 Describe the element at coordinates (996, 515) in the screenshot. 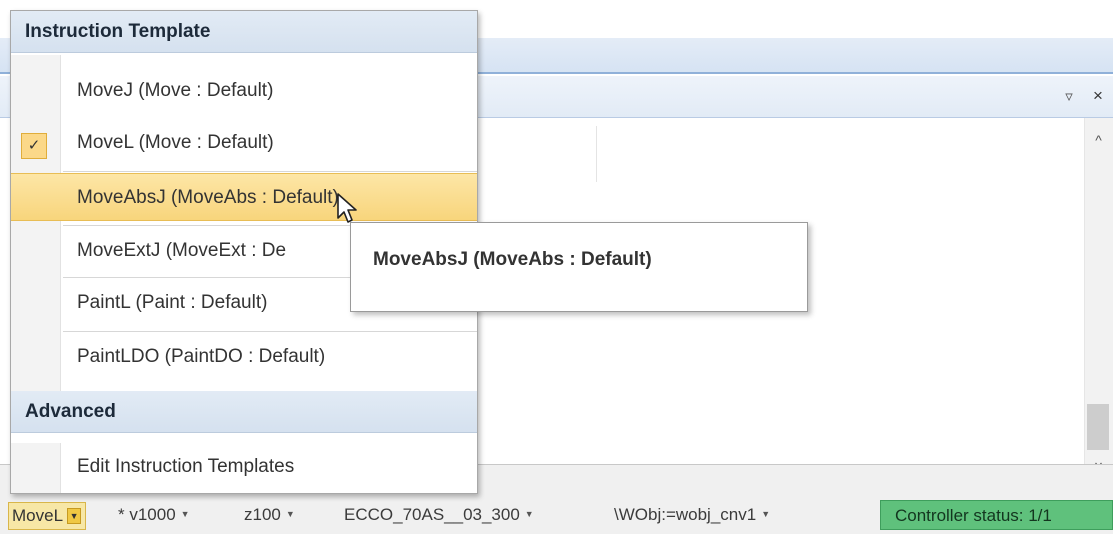

I see `controller-status: Controller status: 1/1` at that location.